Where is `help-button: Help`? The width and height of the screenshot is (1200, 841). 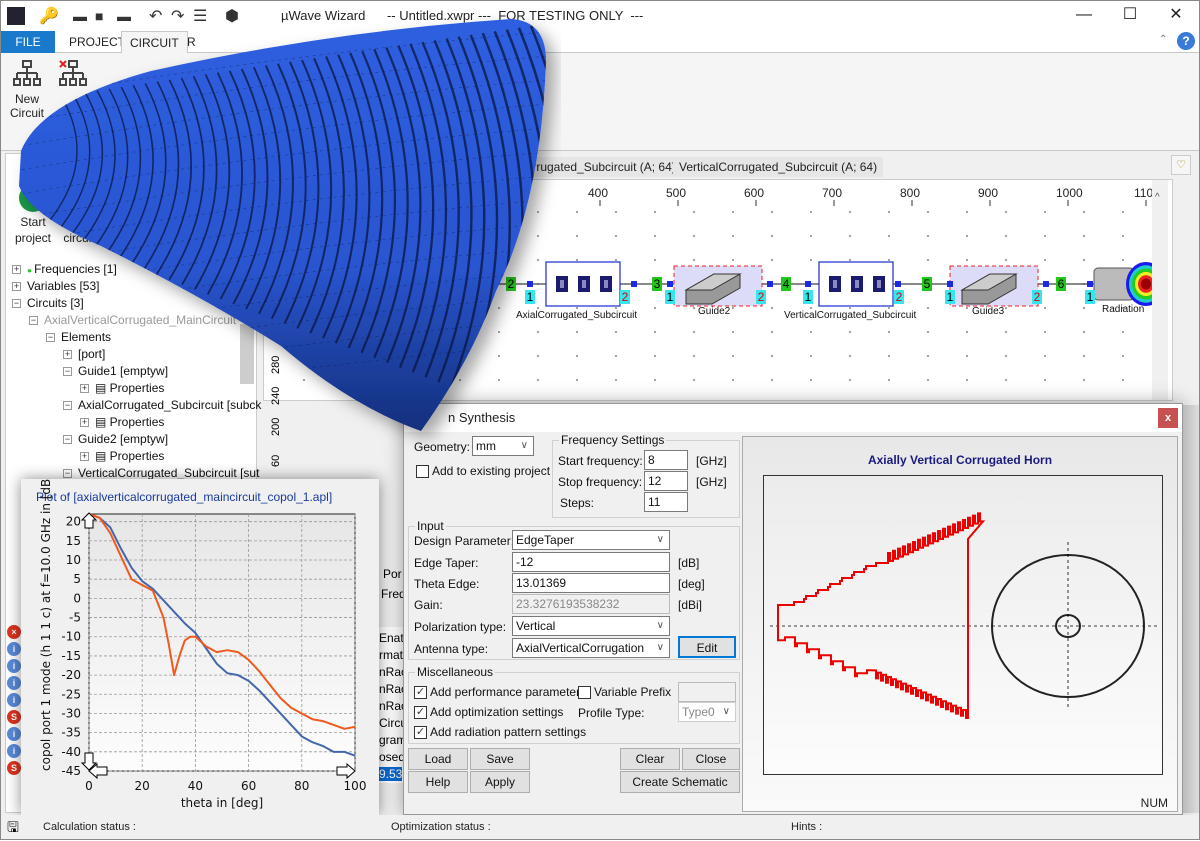 help-button: Help is located at coordinates (438, 782).